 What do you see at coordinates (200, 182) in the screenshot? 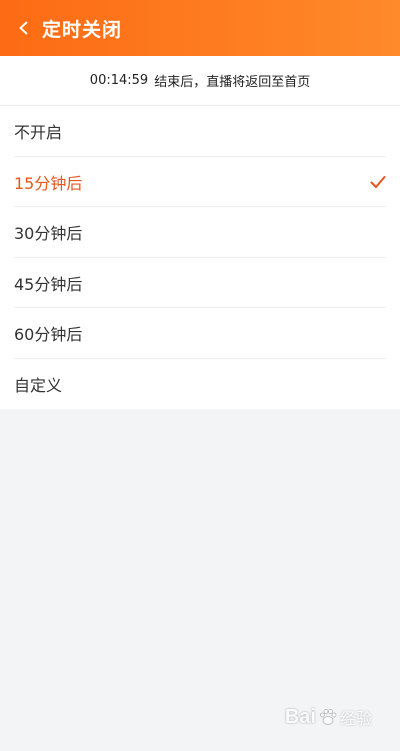
I see `option-15-min: 15分钟后` at bounding box center [200, 182].